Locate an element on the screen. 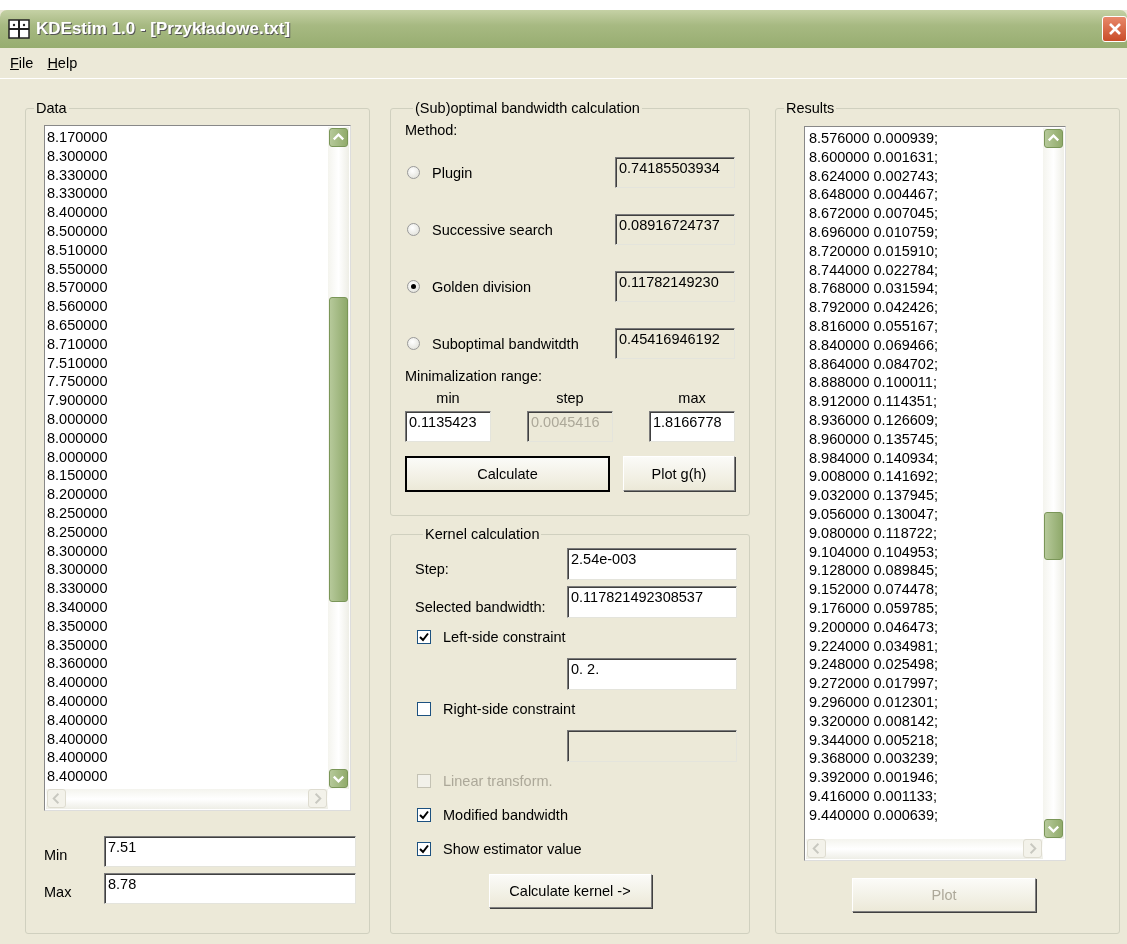 Image resolution: width=1127 pixels, height=944 pixels. list-item: 8.744000 0.022784; is located at coordinates (873, 270).